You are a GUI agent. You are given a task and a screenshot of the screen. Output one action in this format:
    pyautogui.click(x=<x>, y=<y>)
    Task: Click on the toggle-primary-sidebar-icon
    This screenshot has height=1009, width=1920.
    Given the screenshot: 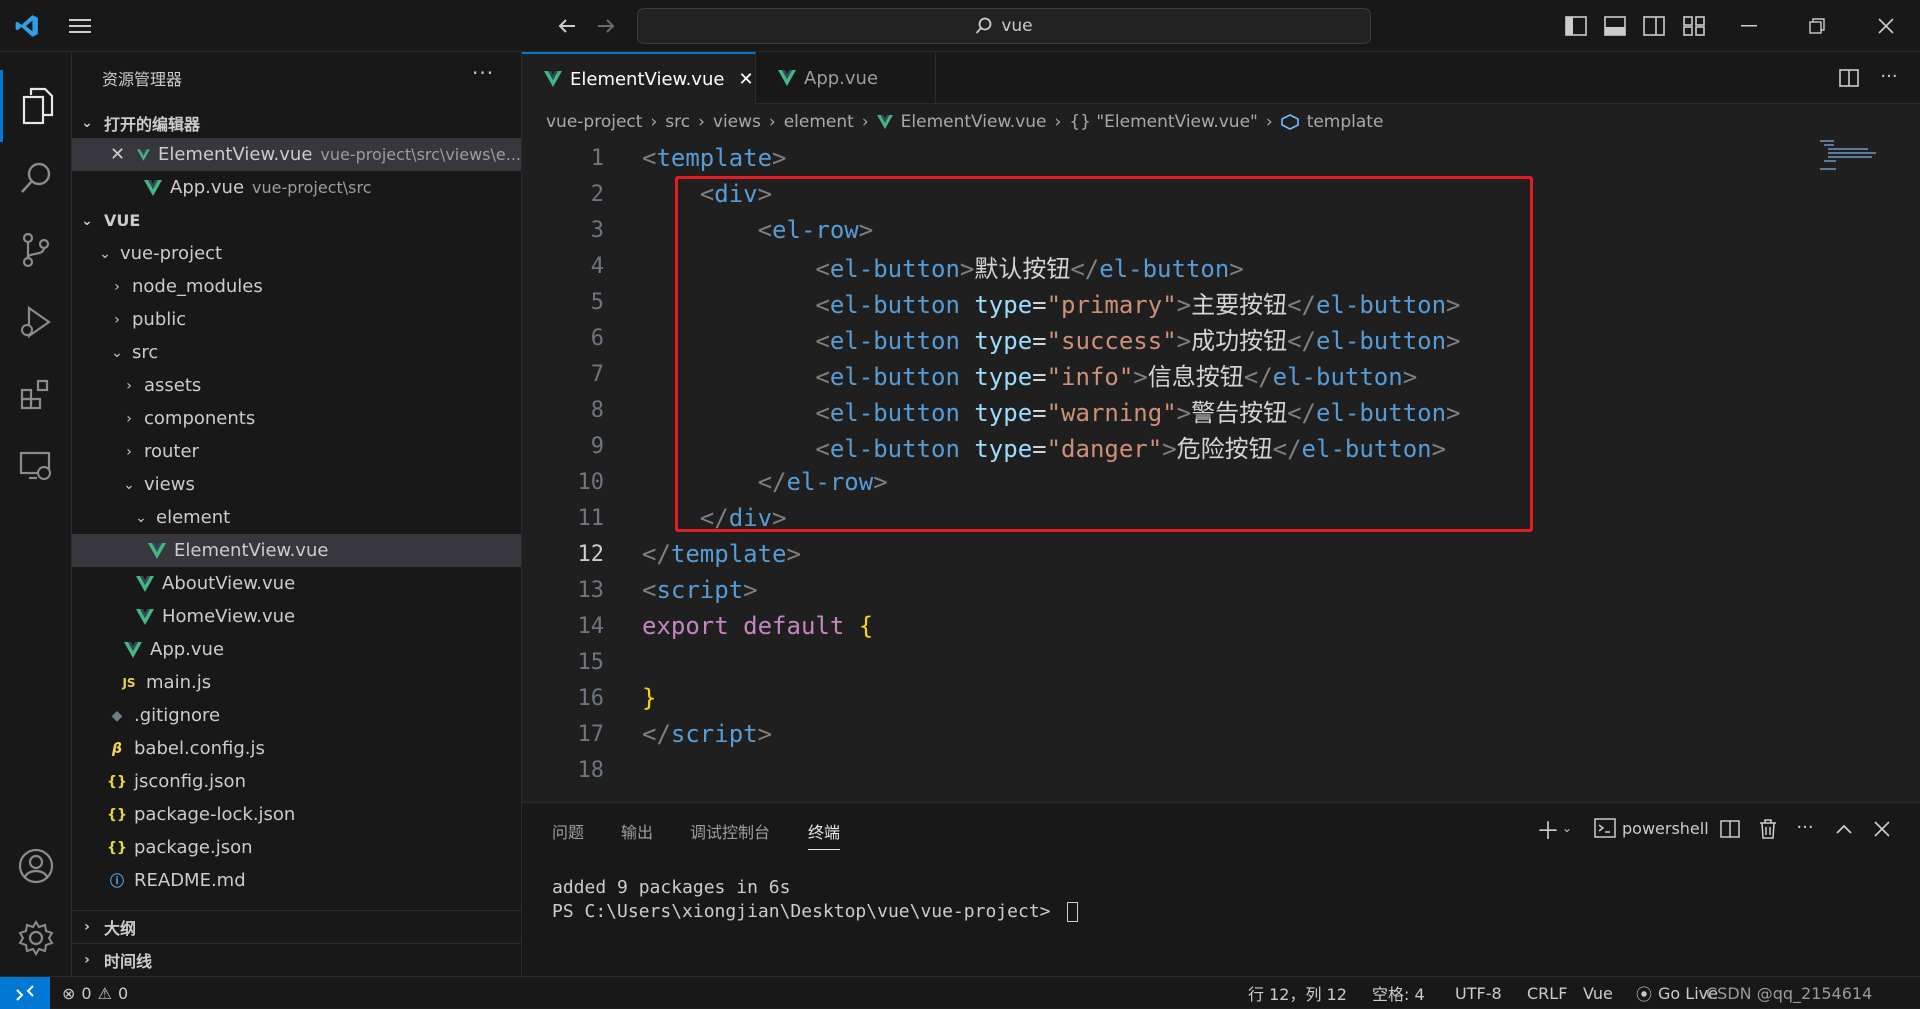 What is the action you would take?
    pyautogui.click(x=1576, y=26)
    